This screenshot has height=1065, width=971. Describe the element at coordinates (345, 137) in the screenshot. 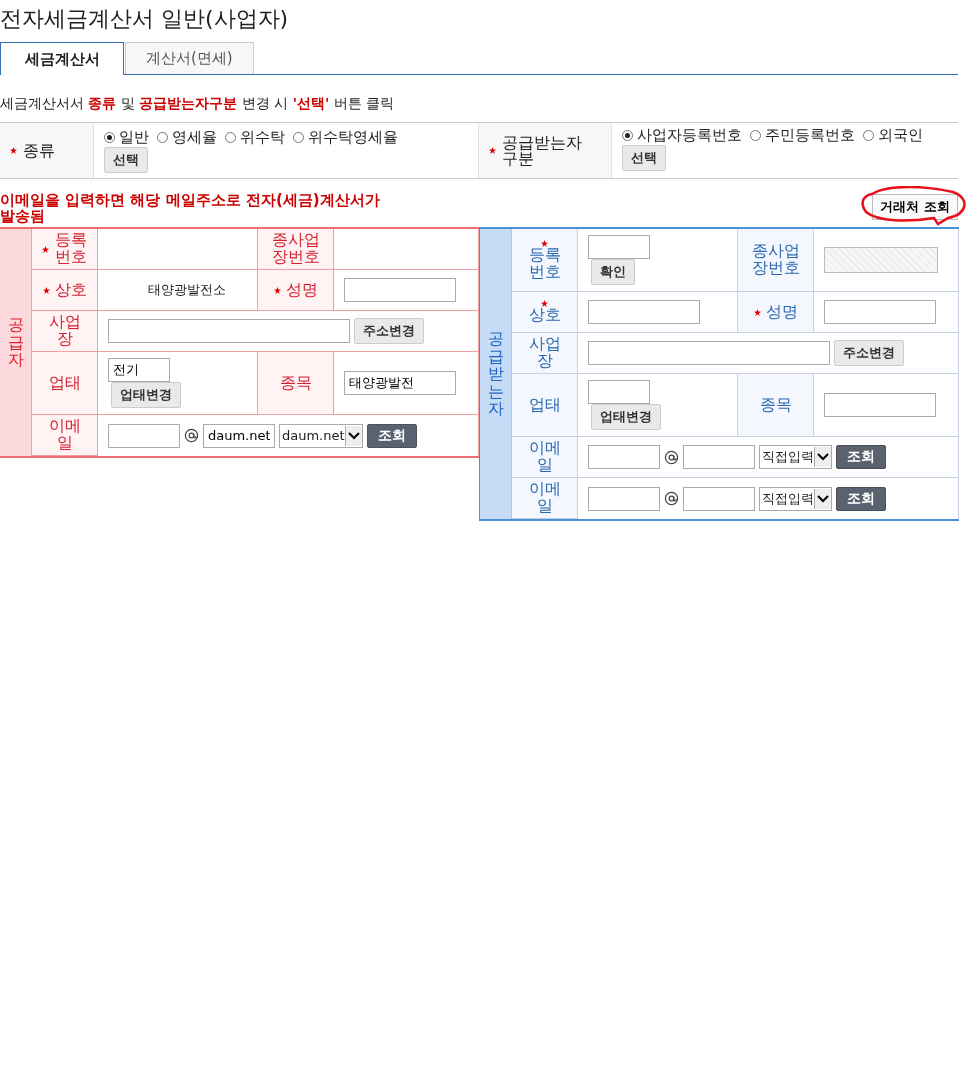

I see `radio-option: 위수탁영세율` at that location.